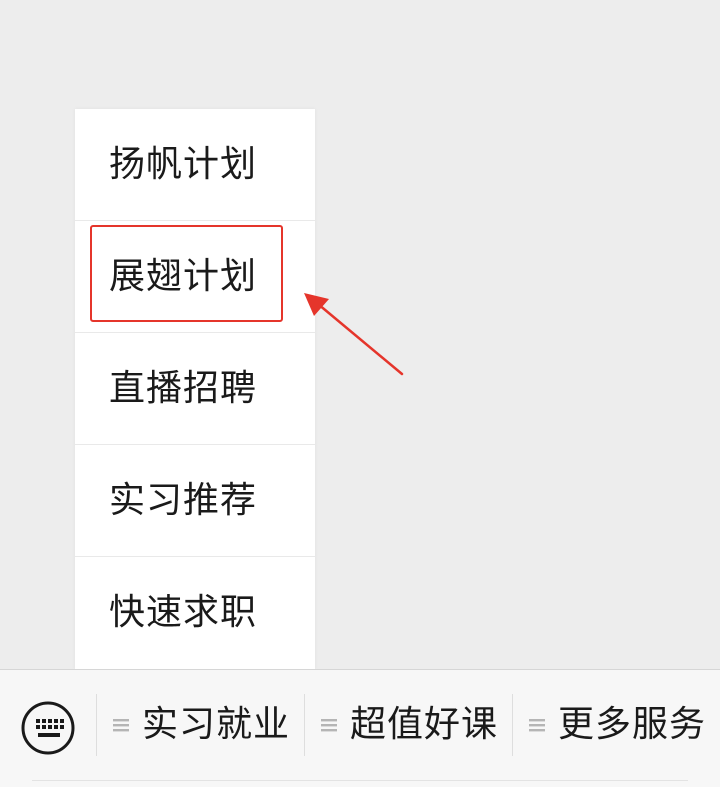 Image resolution: width=720 pixels, height=787 pixels. I want to click on menu-tab-label: 超值好课, so click(424, 724).